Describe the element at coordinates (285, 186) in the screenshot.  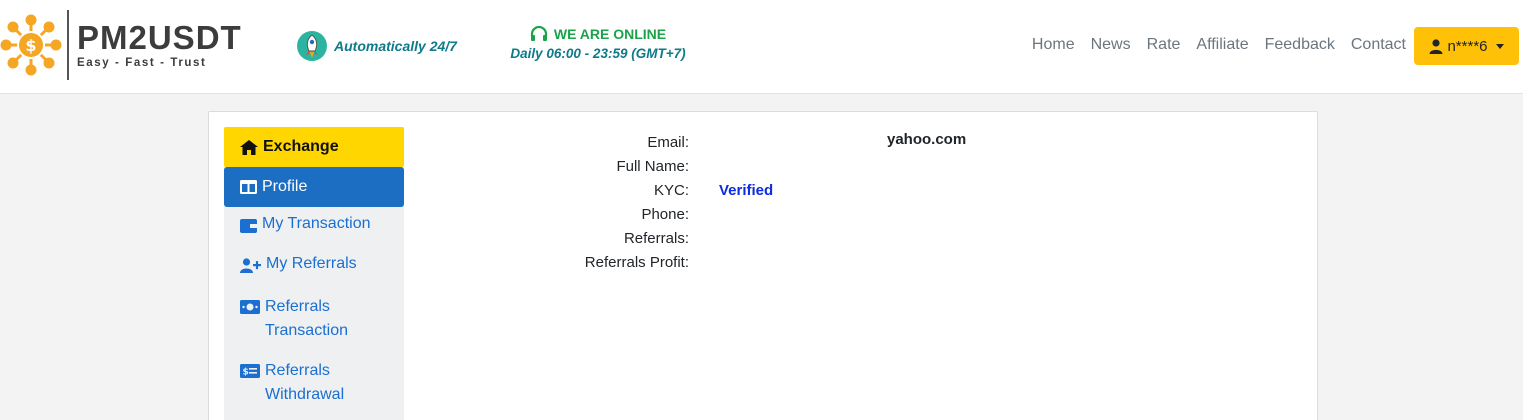
I see `sidebar-item-label: Profile` at that location.